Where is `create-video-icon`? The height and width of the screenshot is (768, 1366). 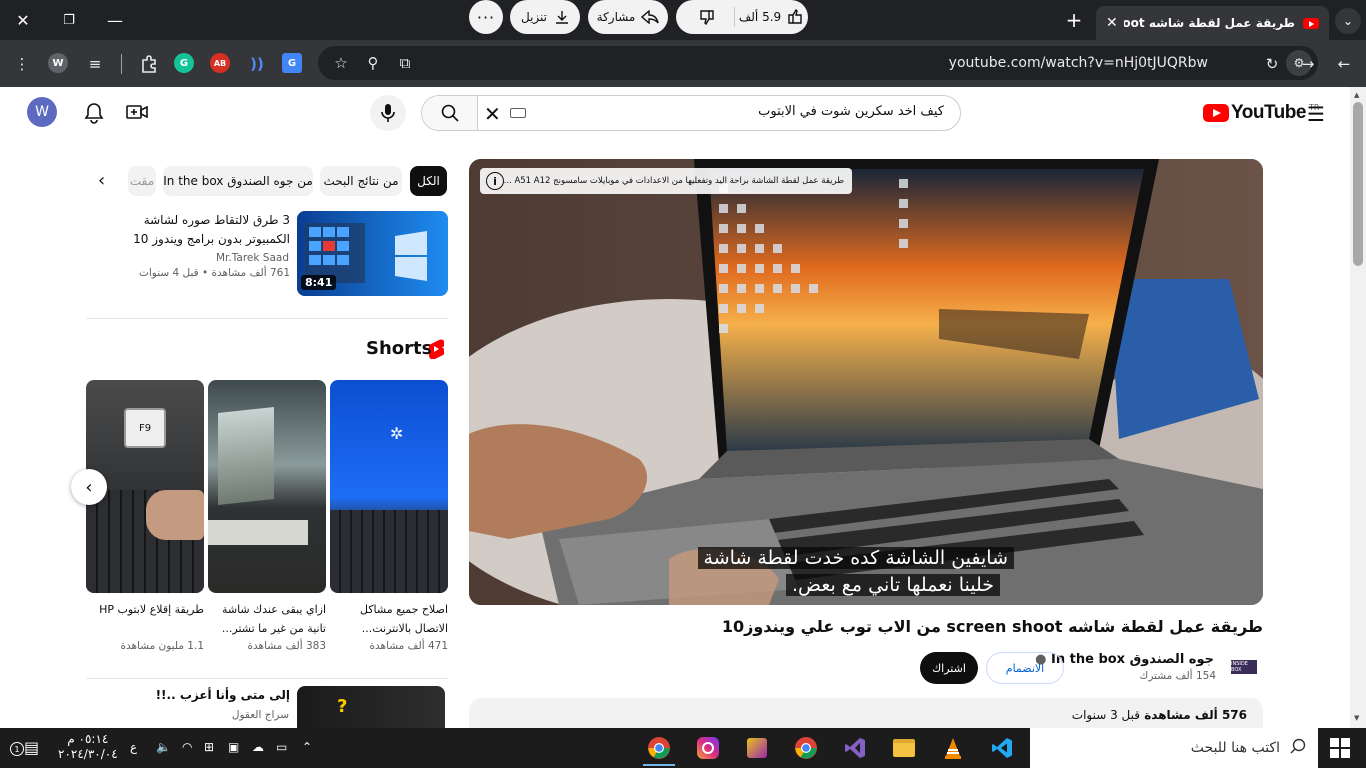 create-video-icon is located at coordinates (137, 114).